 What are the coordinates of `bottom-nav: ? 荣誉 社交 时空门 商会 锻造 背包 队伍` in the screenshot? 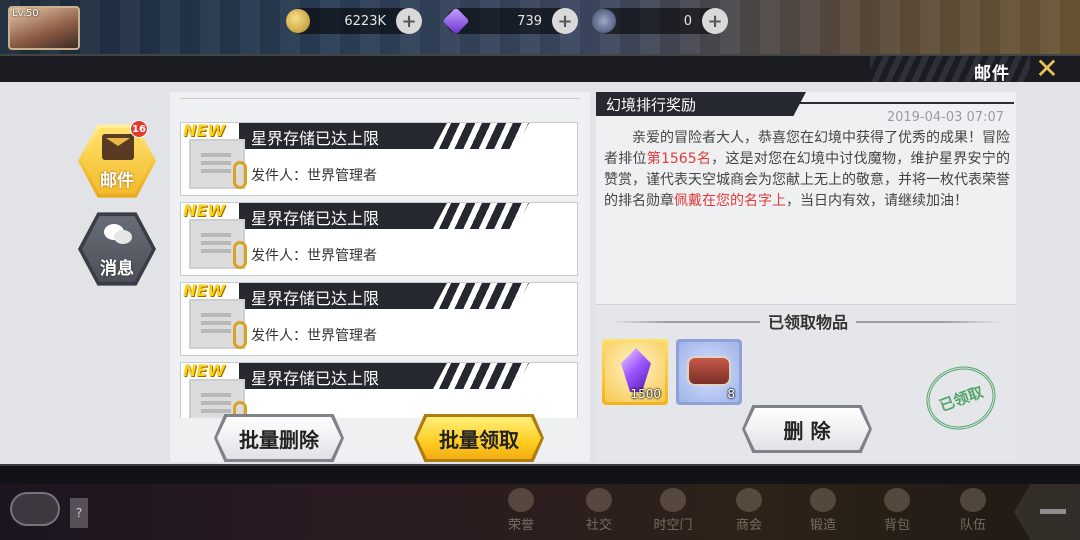 It's located at (540, 512).